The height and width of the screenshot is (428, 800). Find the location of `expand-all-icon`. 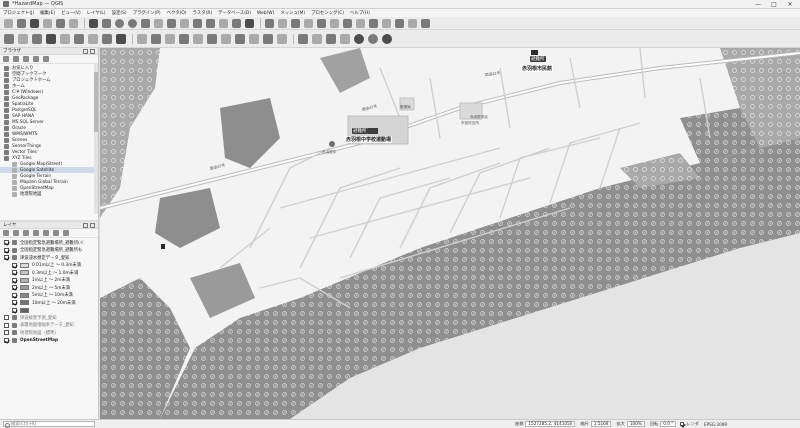

expand-all-icon is located at coordinates (46, 233).